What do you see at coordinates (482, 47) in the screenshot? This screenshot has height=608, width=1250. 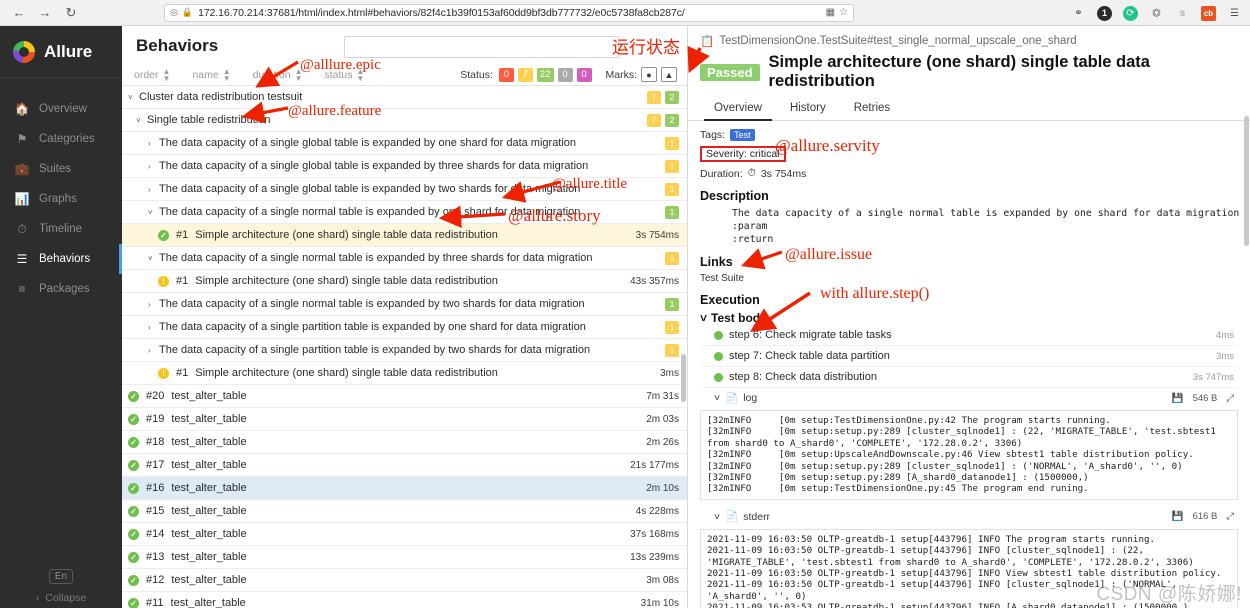 I see `search-input` at bounding box center [482, 47].